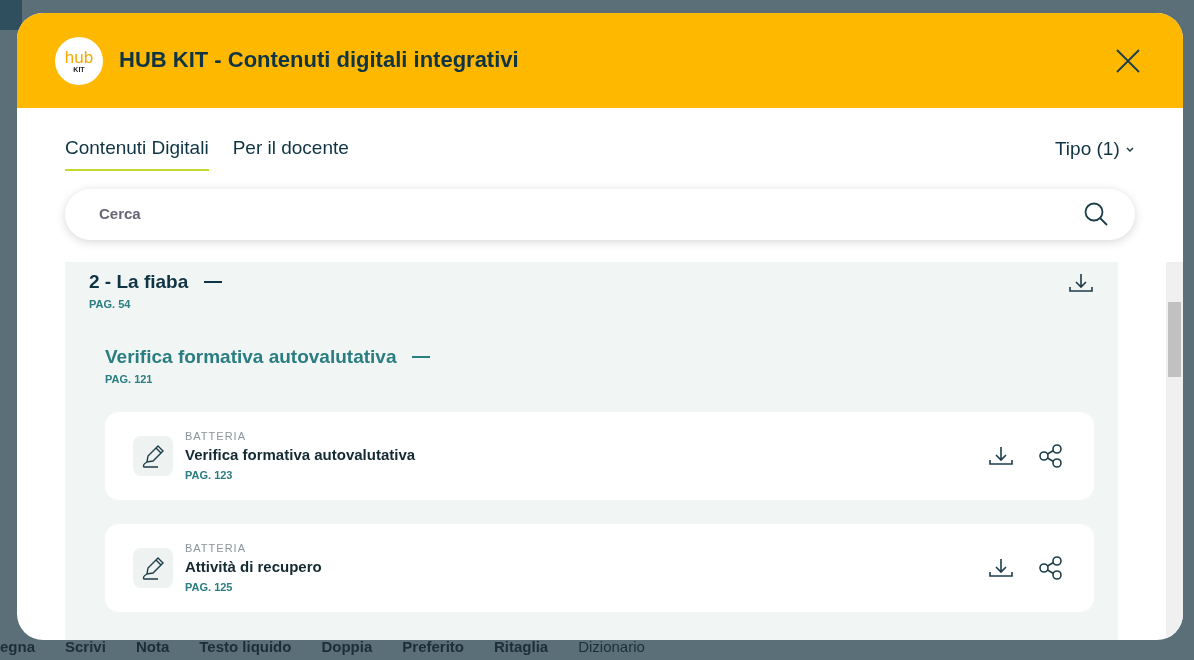  I want to click on content-title: Verifica formativa autovalutativa, so click(301, 455).